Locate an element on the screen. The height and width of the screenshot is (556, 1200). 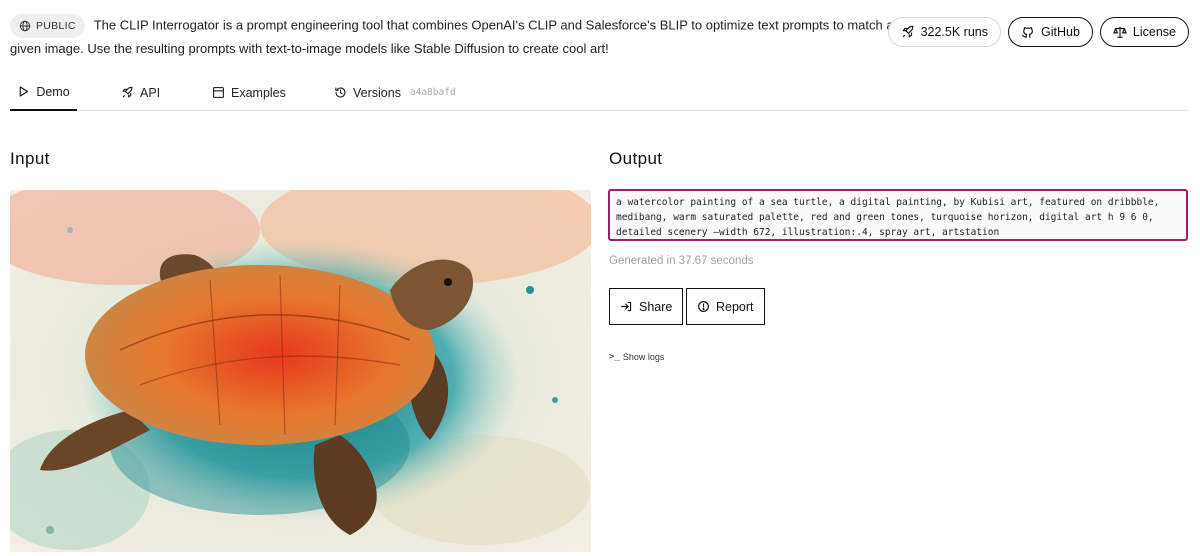
show-logs-toggle: >_ Show logs is located at coordinates (636, 357).